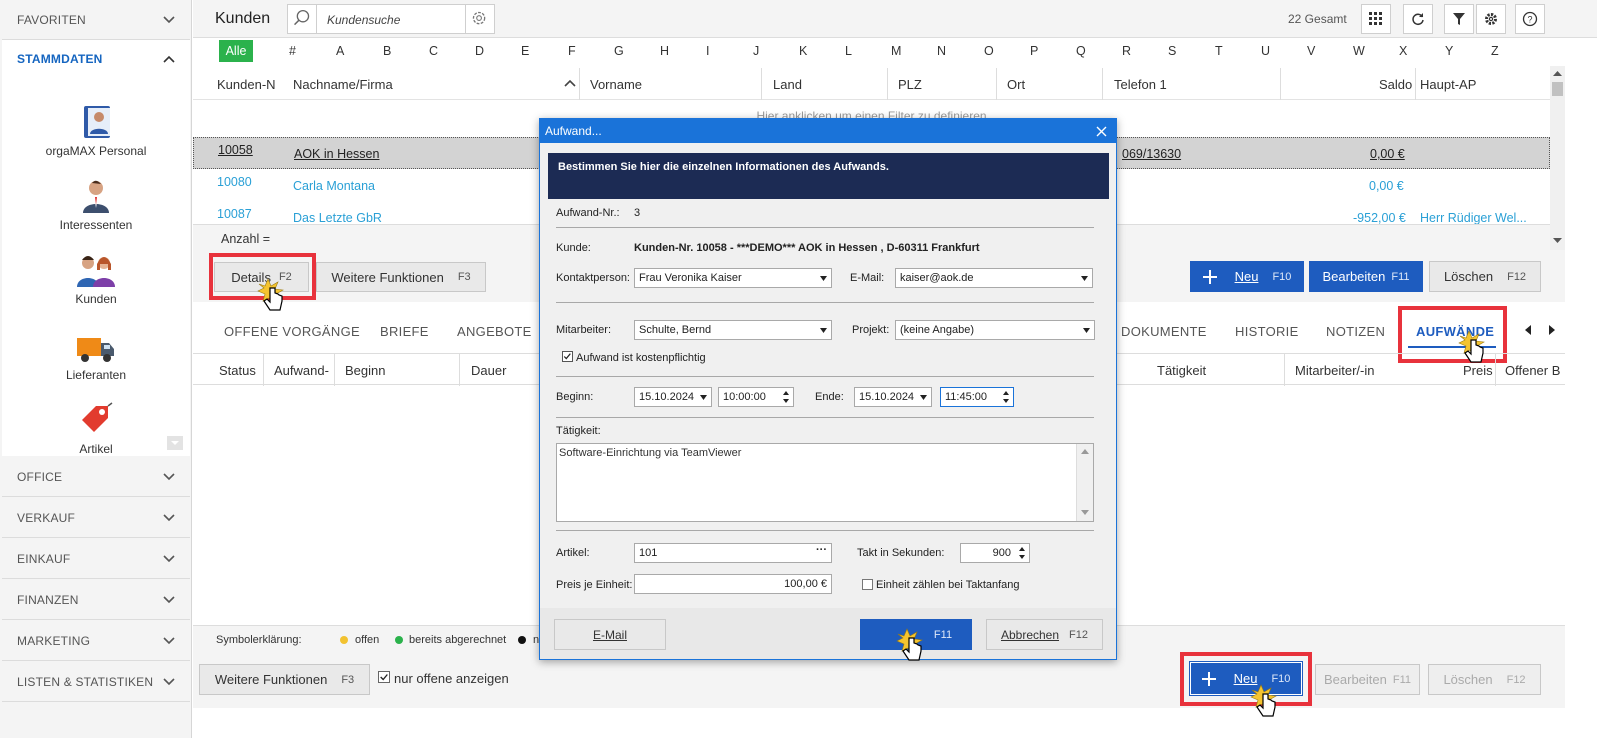 The image size is (1597, 738). Describe the element at coordinates (1247, 276) in the screenshot. I see `neu-button: Neu F10` at that location.